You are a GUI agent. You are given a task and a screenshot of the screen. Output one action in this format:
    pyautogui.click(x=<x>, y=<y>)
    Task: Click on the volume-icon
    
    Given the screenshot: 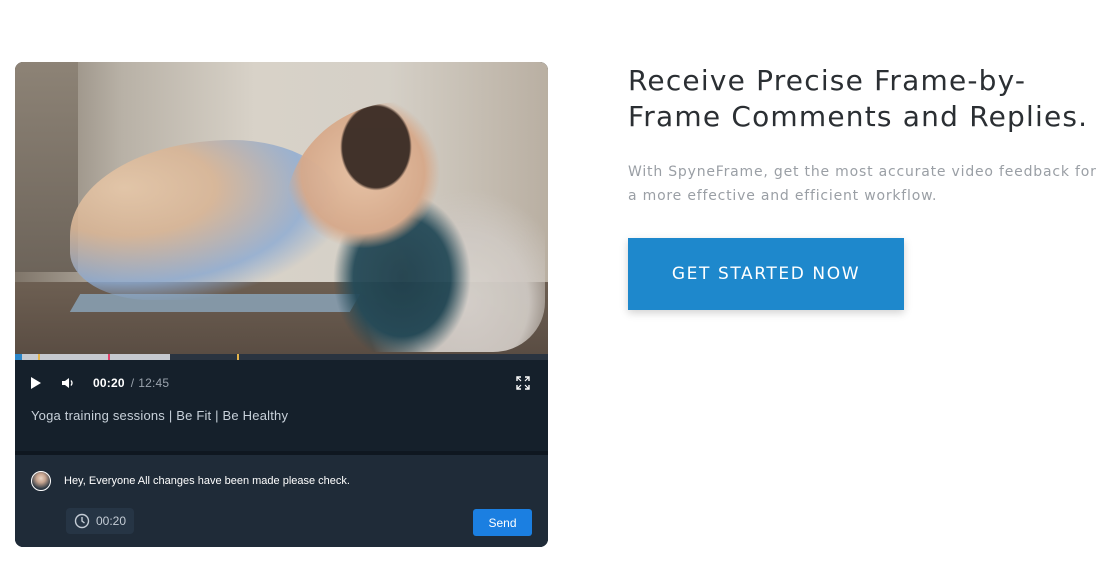 What is the action you would take?
    pyautogui.click(x=67, y=383)
    